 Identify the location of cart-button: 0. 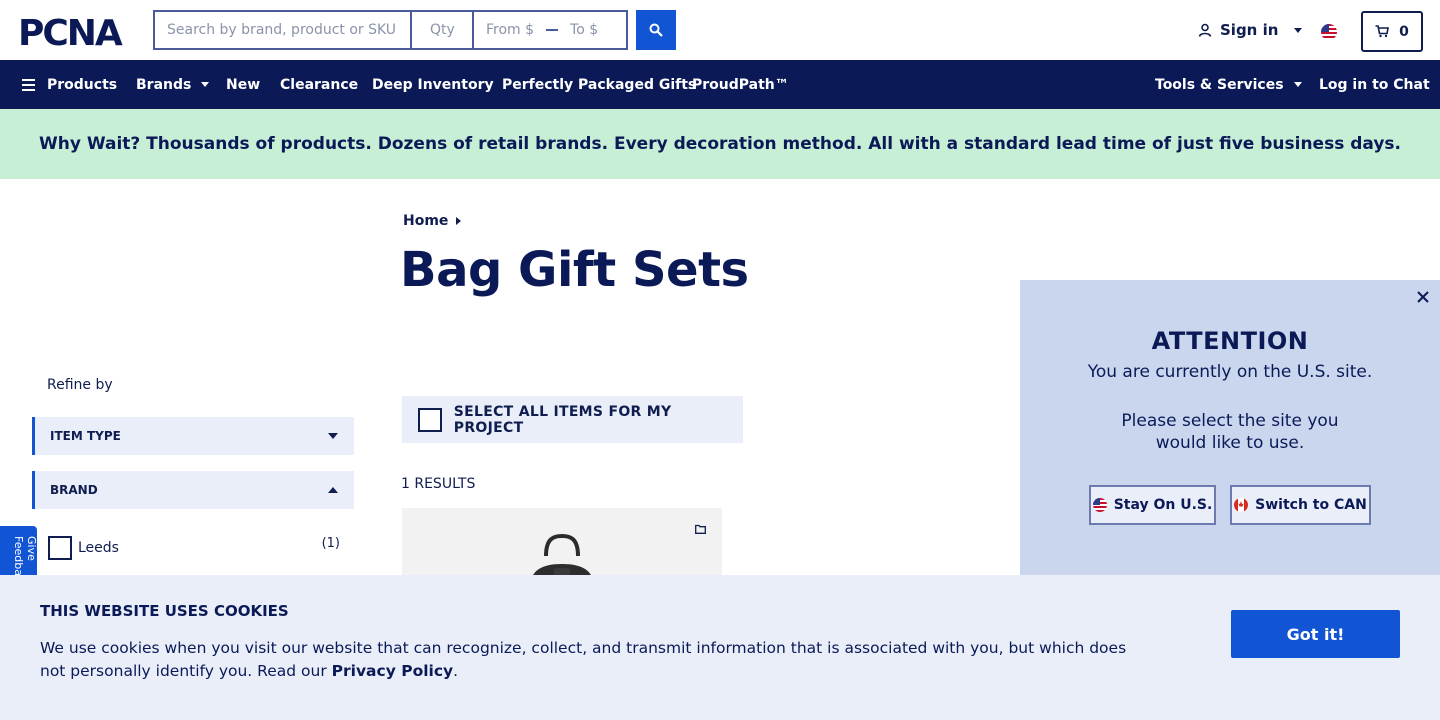
(1392, 31).